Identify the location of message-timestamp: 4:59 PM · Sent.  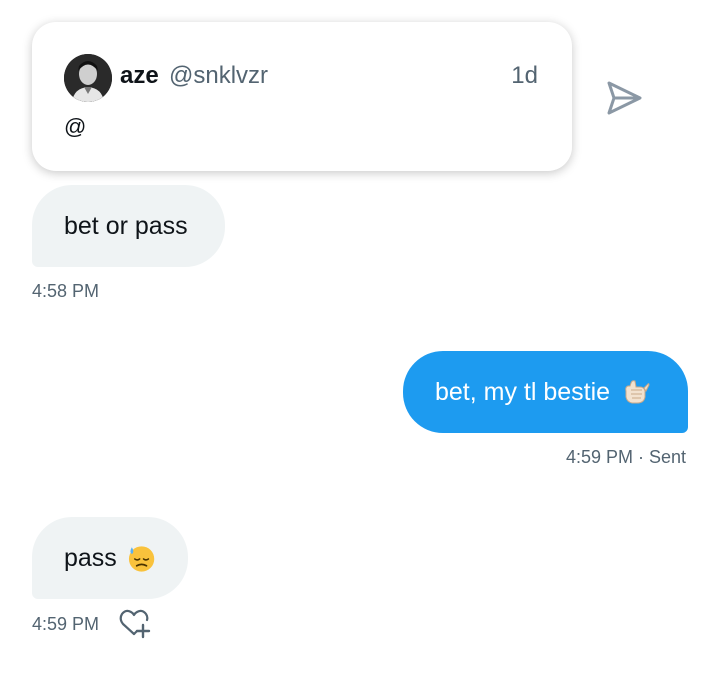
(626, 457).